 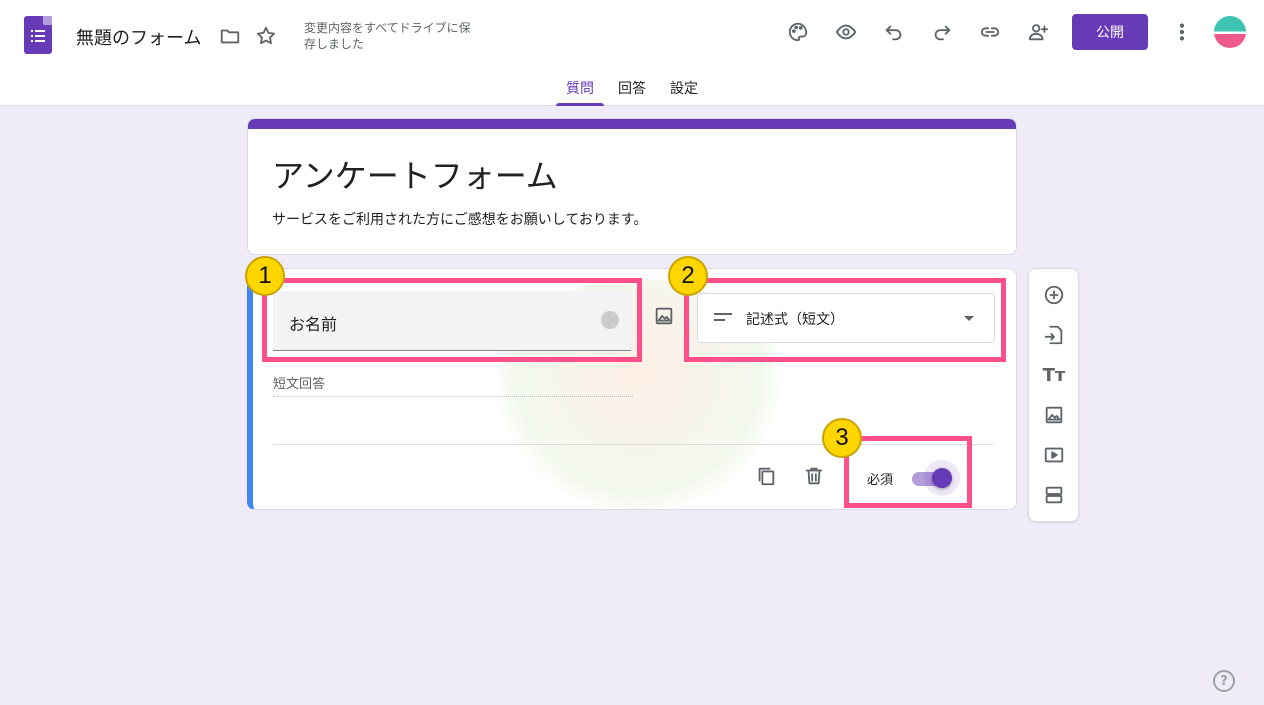 I want to click on account-avatar, so click(x=1230, y=32).